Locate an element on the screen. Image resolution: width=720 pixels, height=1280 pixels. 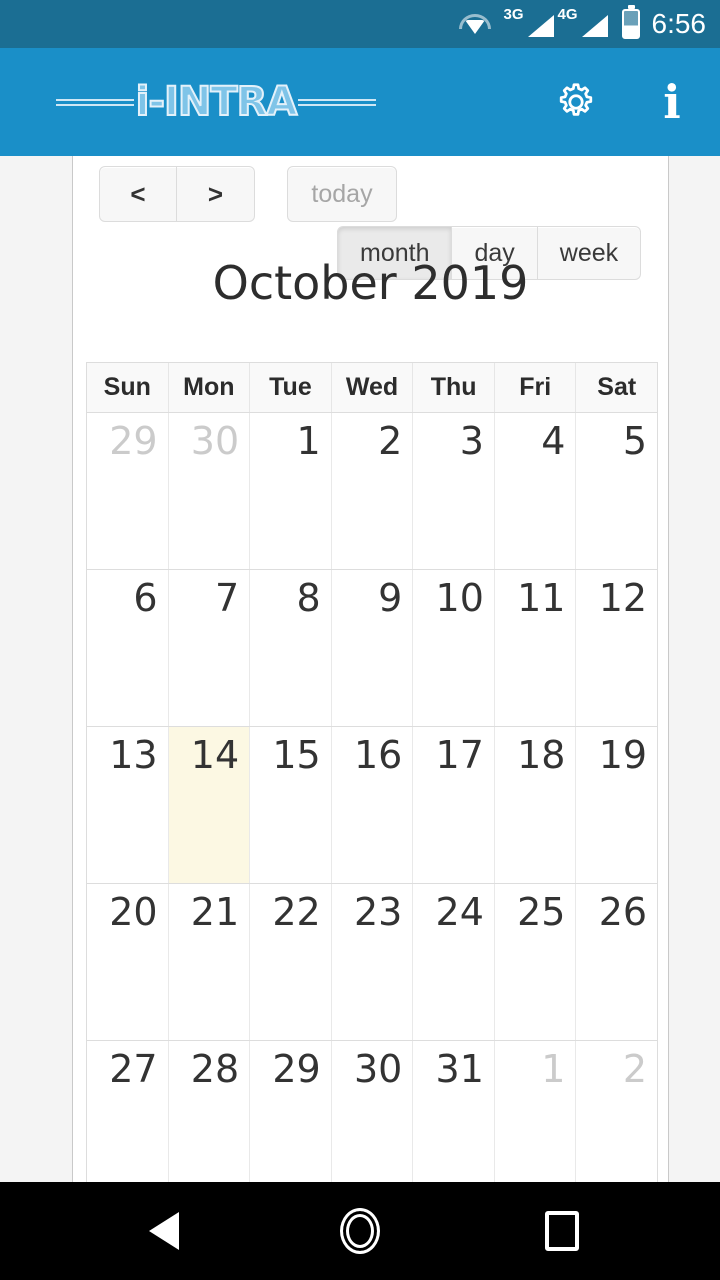
calendar-day-cell: 23 is located at coordinates (372, 962).